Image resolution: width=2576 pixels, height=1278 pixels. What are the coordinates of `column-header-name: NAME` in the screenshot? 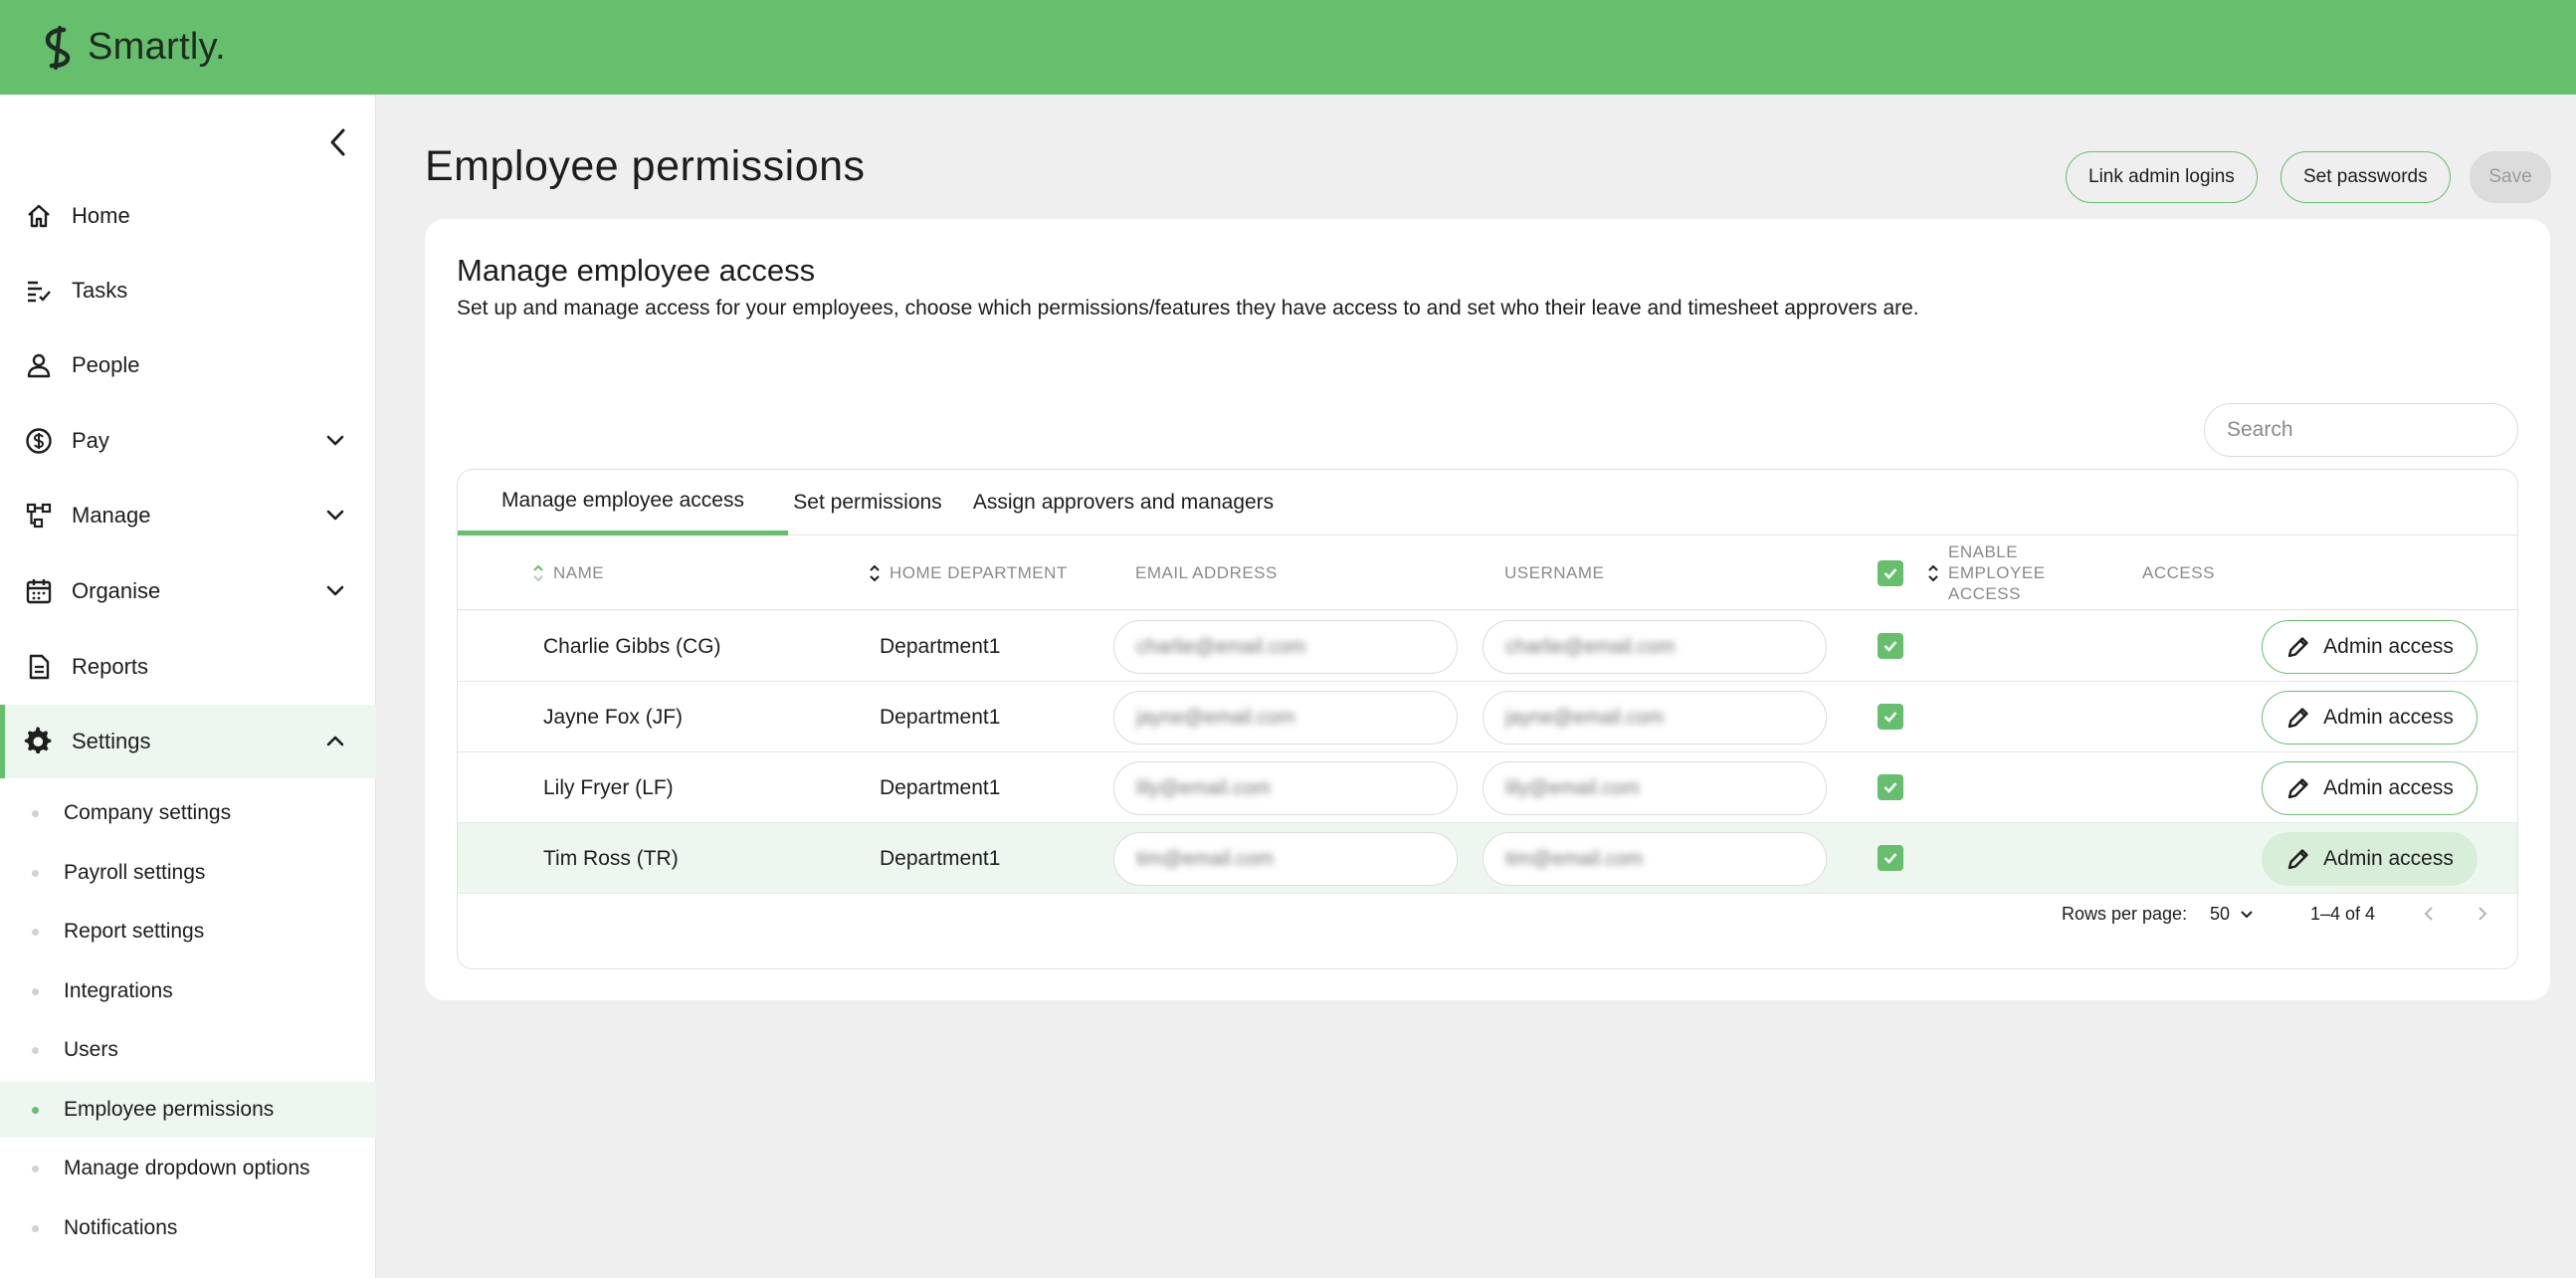 It's located at (567, 573).